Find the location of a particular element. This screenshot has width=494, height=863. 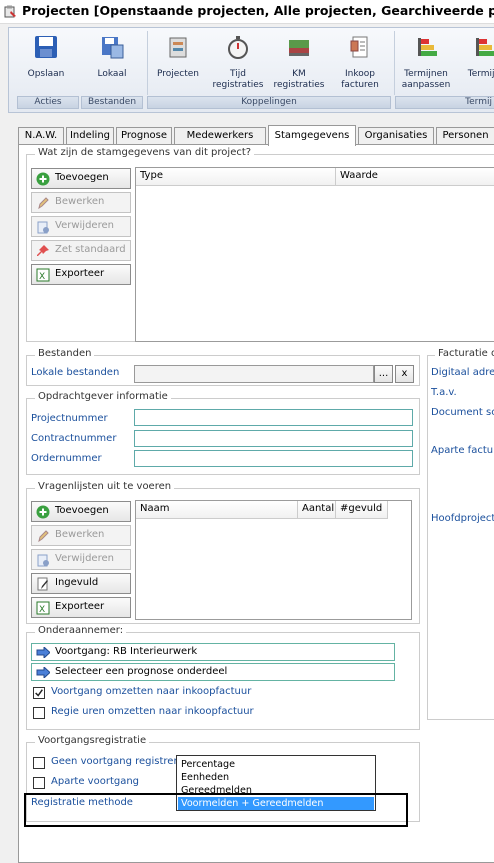

edit-button: Bewerken is located at coordinates (81, 202).